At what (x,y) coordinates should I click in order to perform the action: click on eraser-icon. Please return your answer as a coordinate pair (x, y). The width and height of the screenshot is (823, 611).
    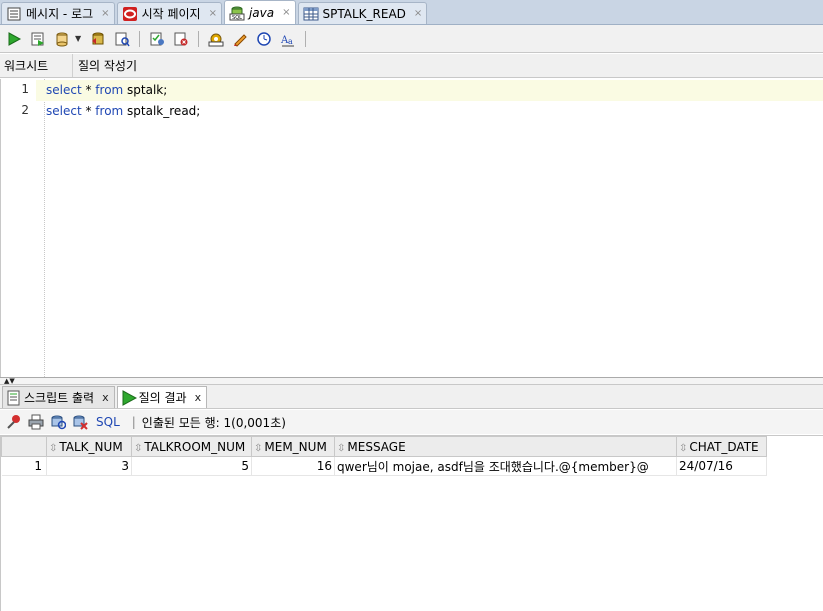
    Looking at the image, I should click on (181, 38).